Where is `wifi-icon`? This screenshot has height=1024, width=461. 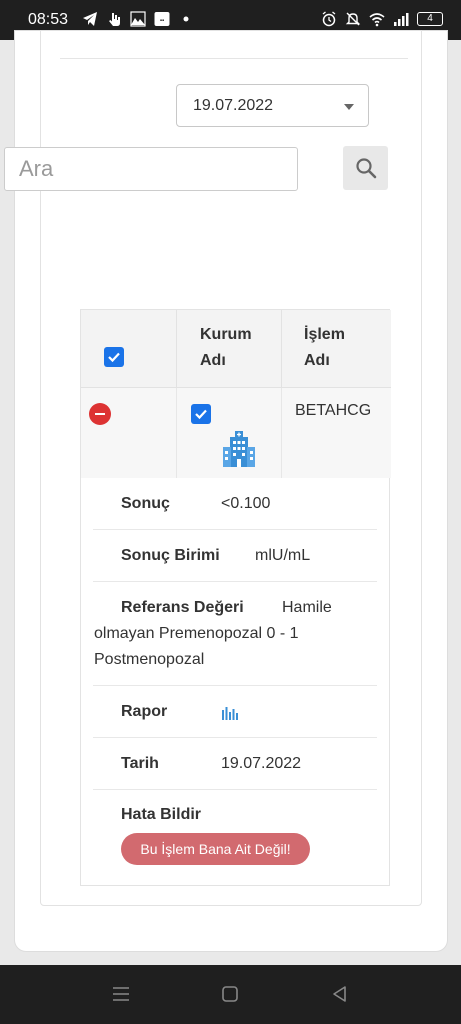
wifi-icon is located at coordinates (377, 20).